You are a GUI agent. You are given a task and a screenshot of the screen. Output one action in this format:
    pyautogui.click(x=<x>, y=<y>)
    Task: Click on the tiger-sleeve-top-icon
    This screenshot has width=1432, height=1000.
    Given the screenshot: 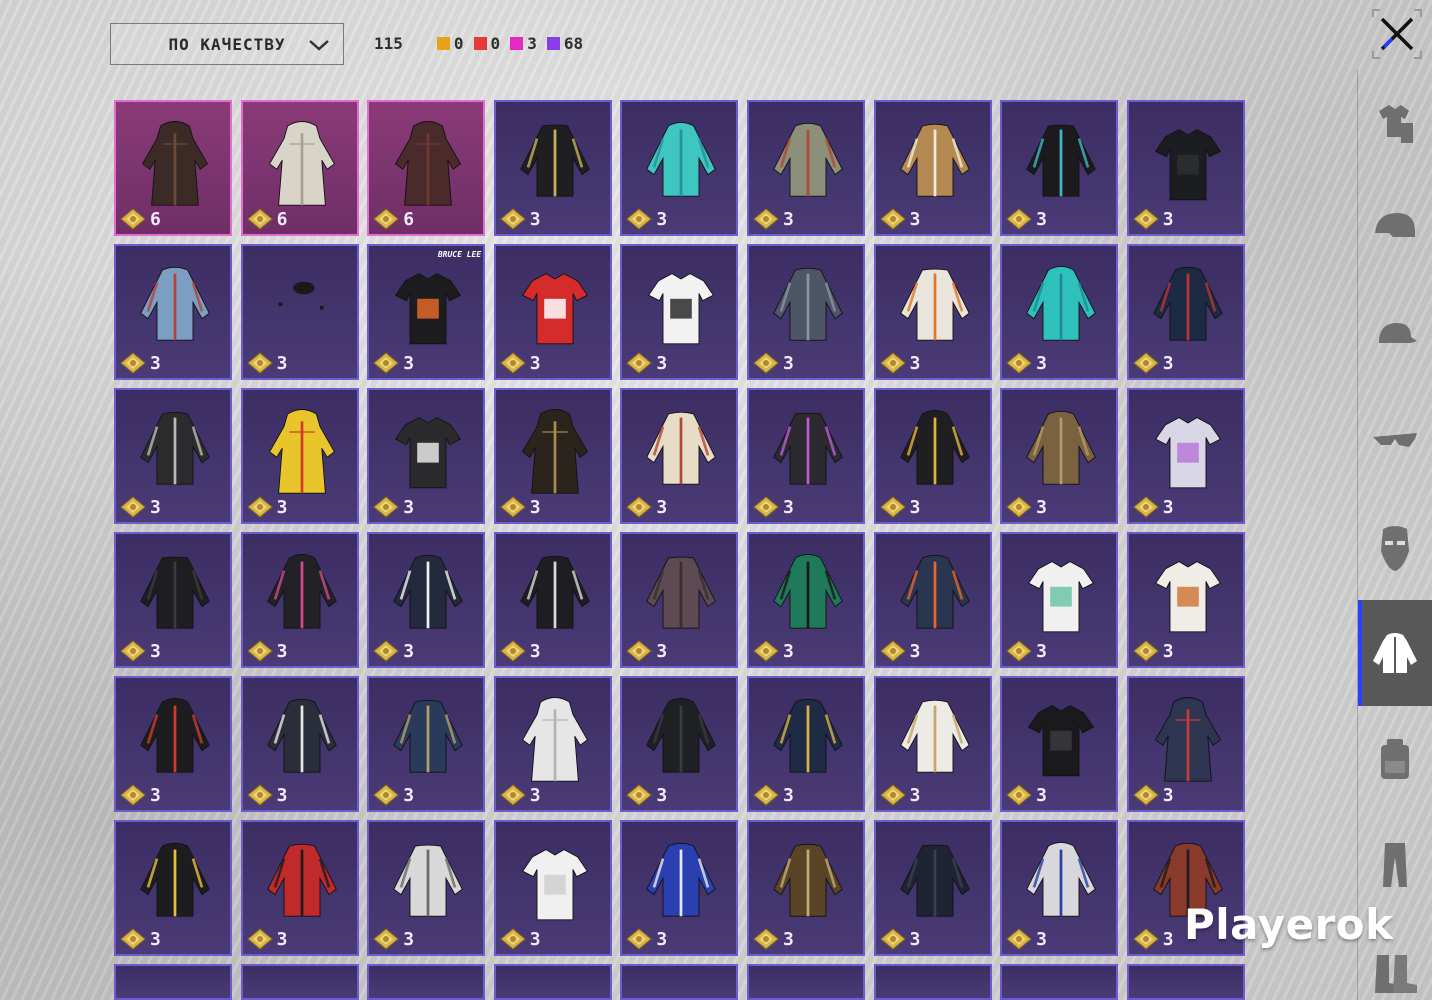 What is the action you would take?
    pyautogui.click(x=1187, y=597)
    